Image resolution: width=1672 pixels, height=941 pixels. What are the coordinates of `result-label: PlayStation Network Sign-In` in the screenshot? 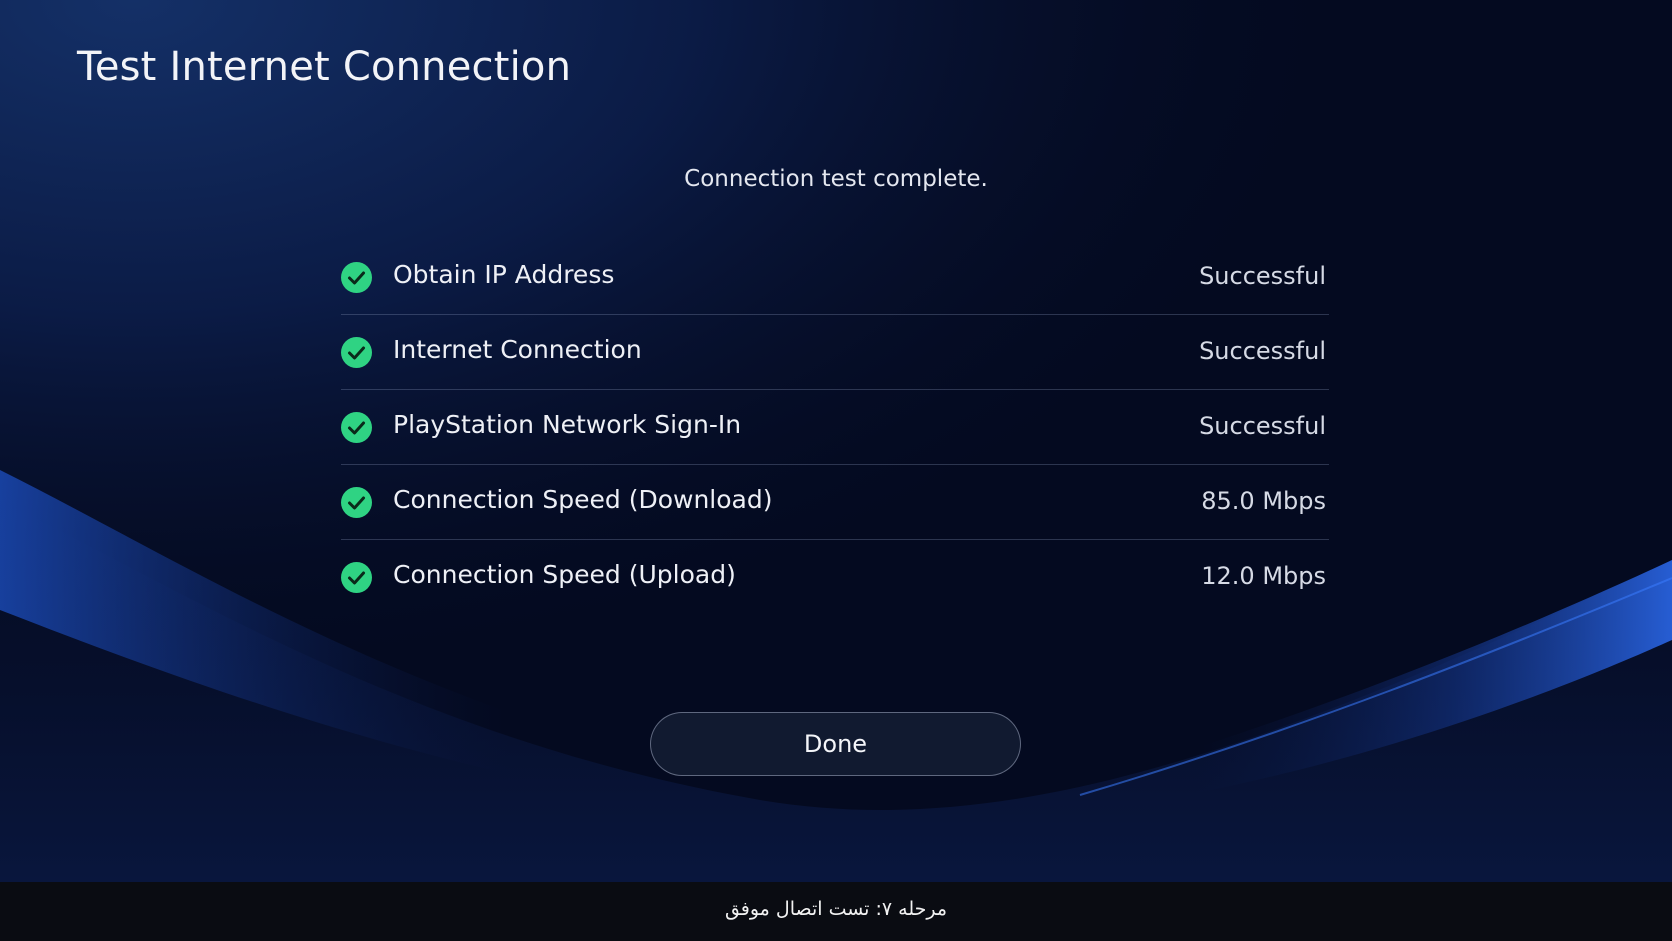 It's located at (567, 424).